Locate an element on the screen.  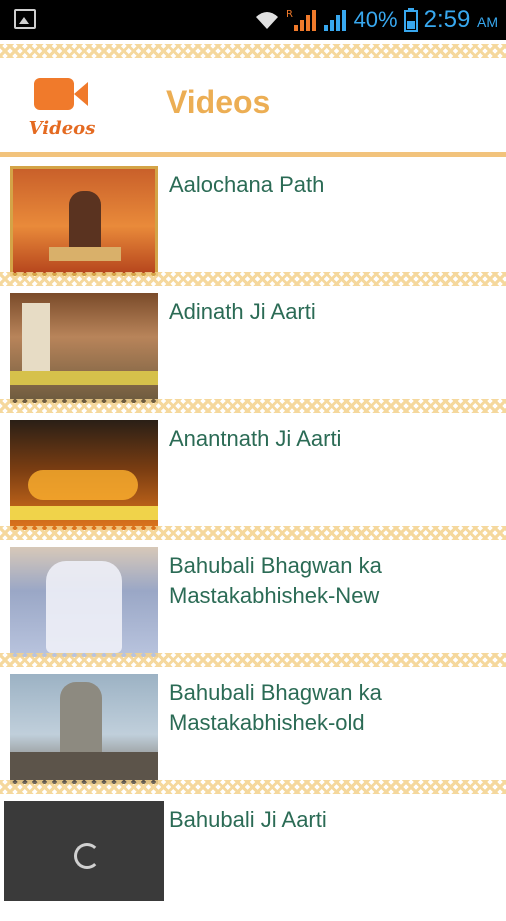
battery-percent: 40% is located at coordinates (375, 19).